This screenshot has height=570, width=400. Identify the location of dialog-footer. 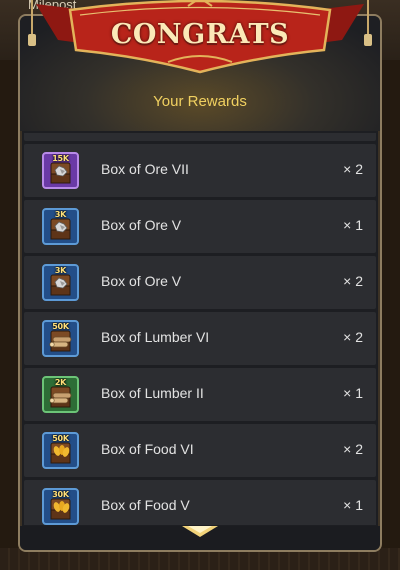
(200, 538).